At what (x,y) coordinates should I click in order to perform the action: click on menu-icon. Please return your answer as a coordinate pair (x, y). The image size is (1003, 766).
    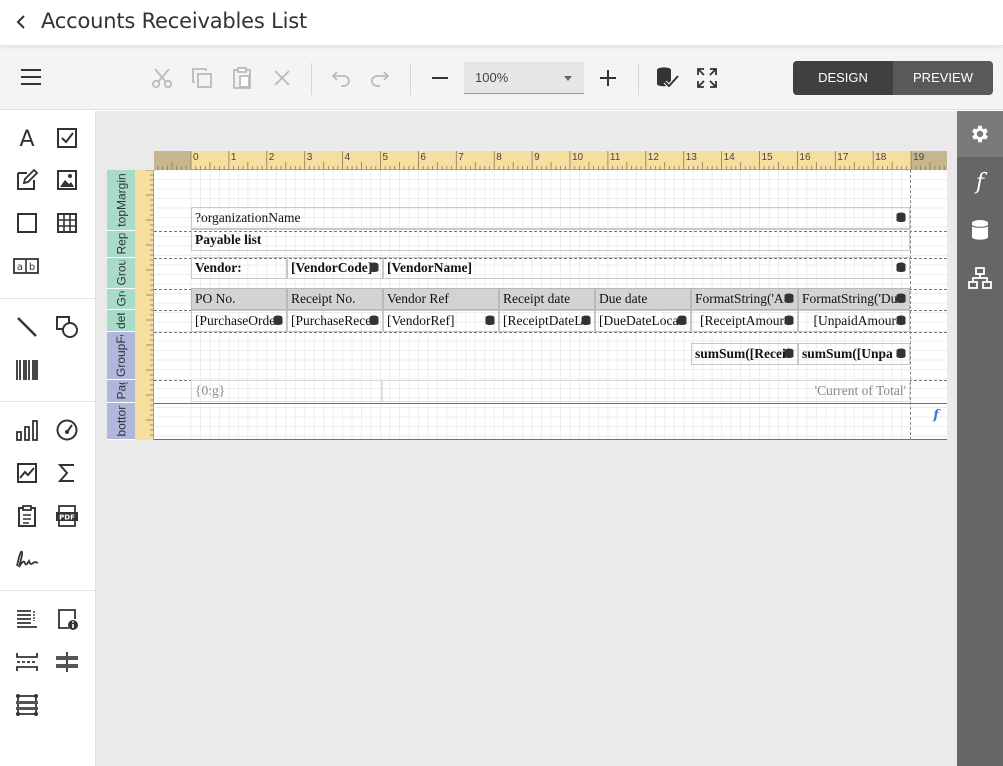
    Looking at the image, I should click on (31, 77).